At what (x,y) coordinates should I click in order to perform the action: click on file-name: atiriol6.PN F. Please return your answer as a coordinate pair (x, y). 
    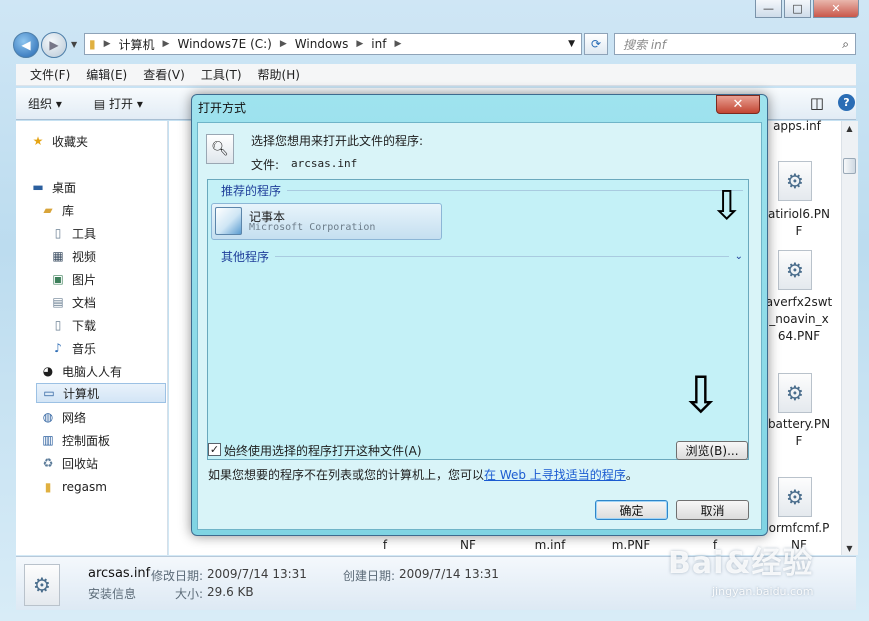
    Looking at the image, I should click on (799, 223).